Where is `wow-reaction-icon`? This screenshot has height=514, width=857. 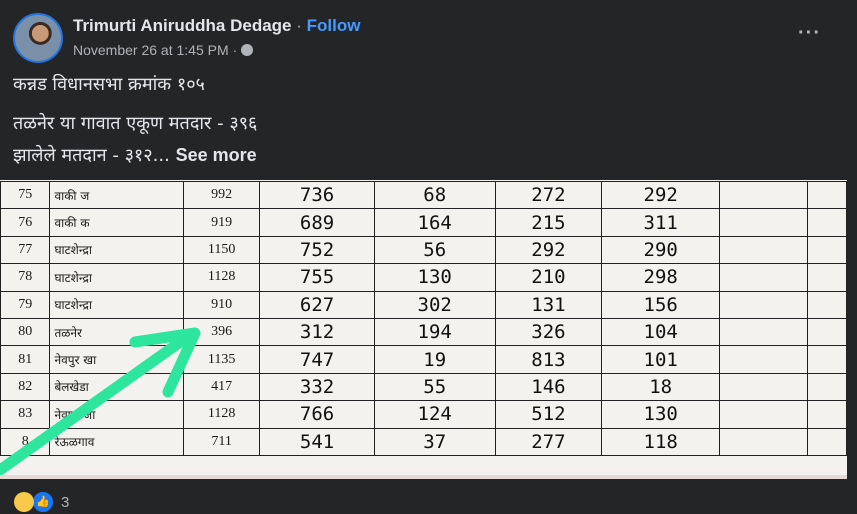 wow-reaction-icon is located at coordinates (24, 502).